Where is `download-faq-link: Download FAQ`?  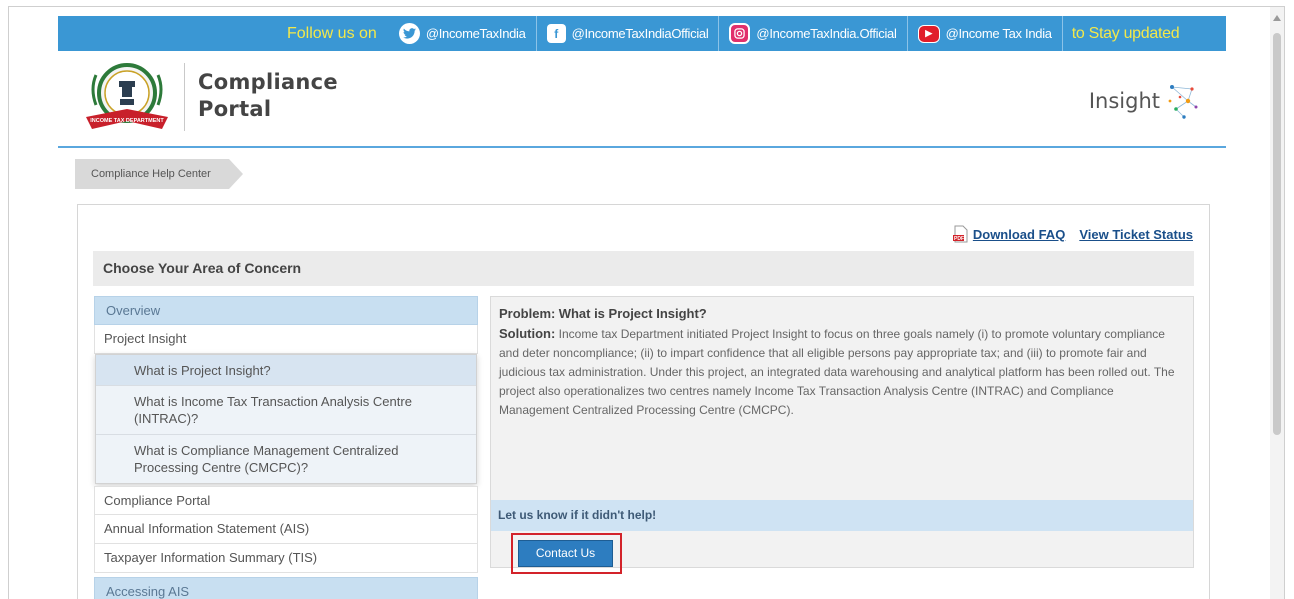 download-faq-link: Download FAQ is located at coordinates (1019, 234).